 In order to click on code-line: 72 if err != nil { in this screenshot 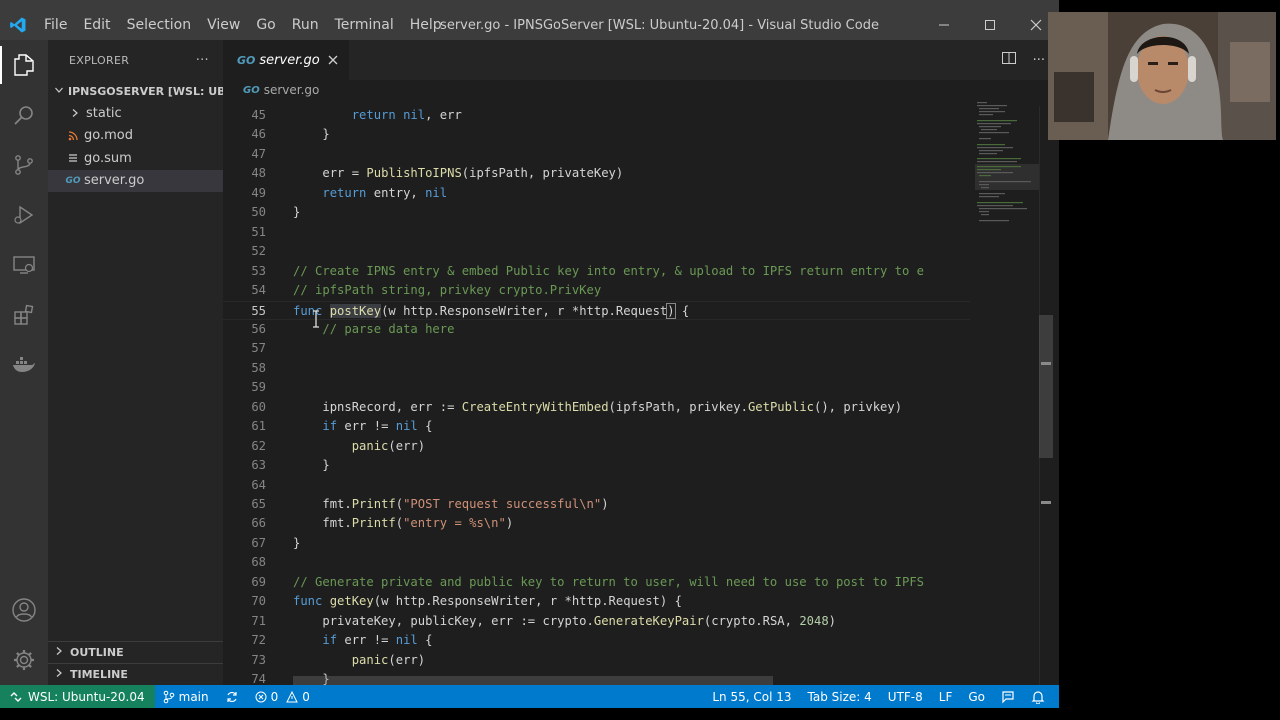, I will do `click(596, 640)`.